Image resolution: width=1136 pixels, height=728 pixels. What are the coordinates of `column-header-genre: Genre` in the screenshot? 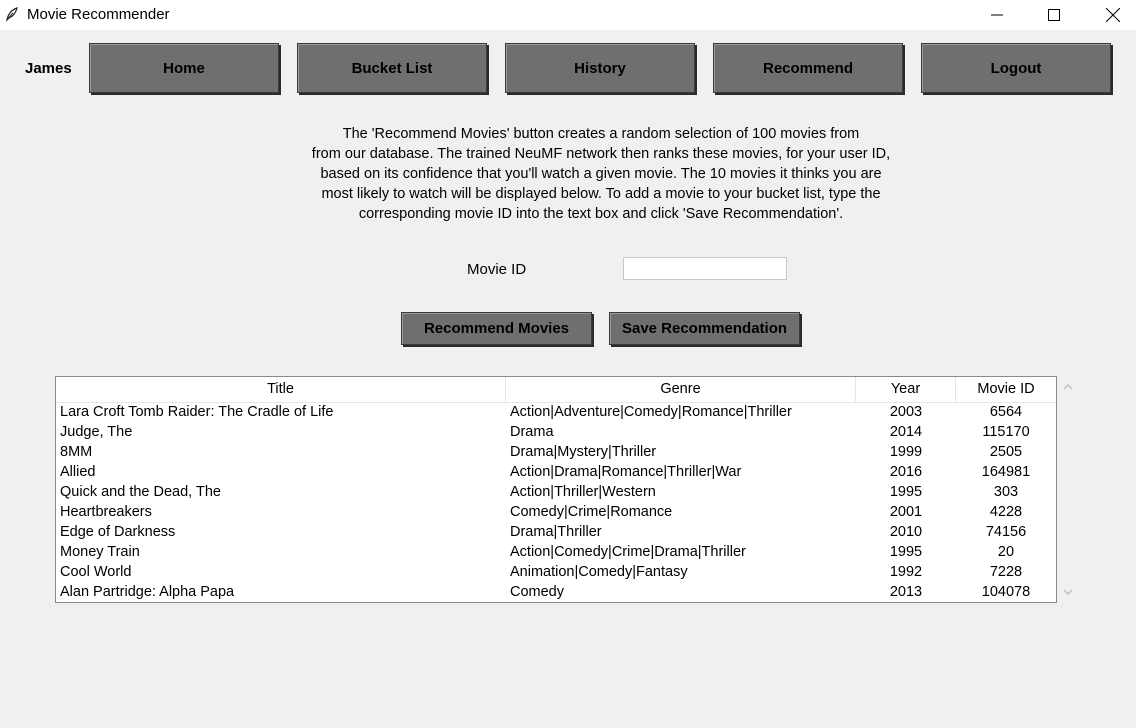 It's located at (681, 389).